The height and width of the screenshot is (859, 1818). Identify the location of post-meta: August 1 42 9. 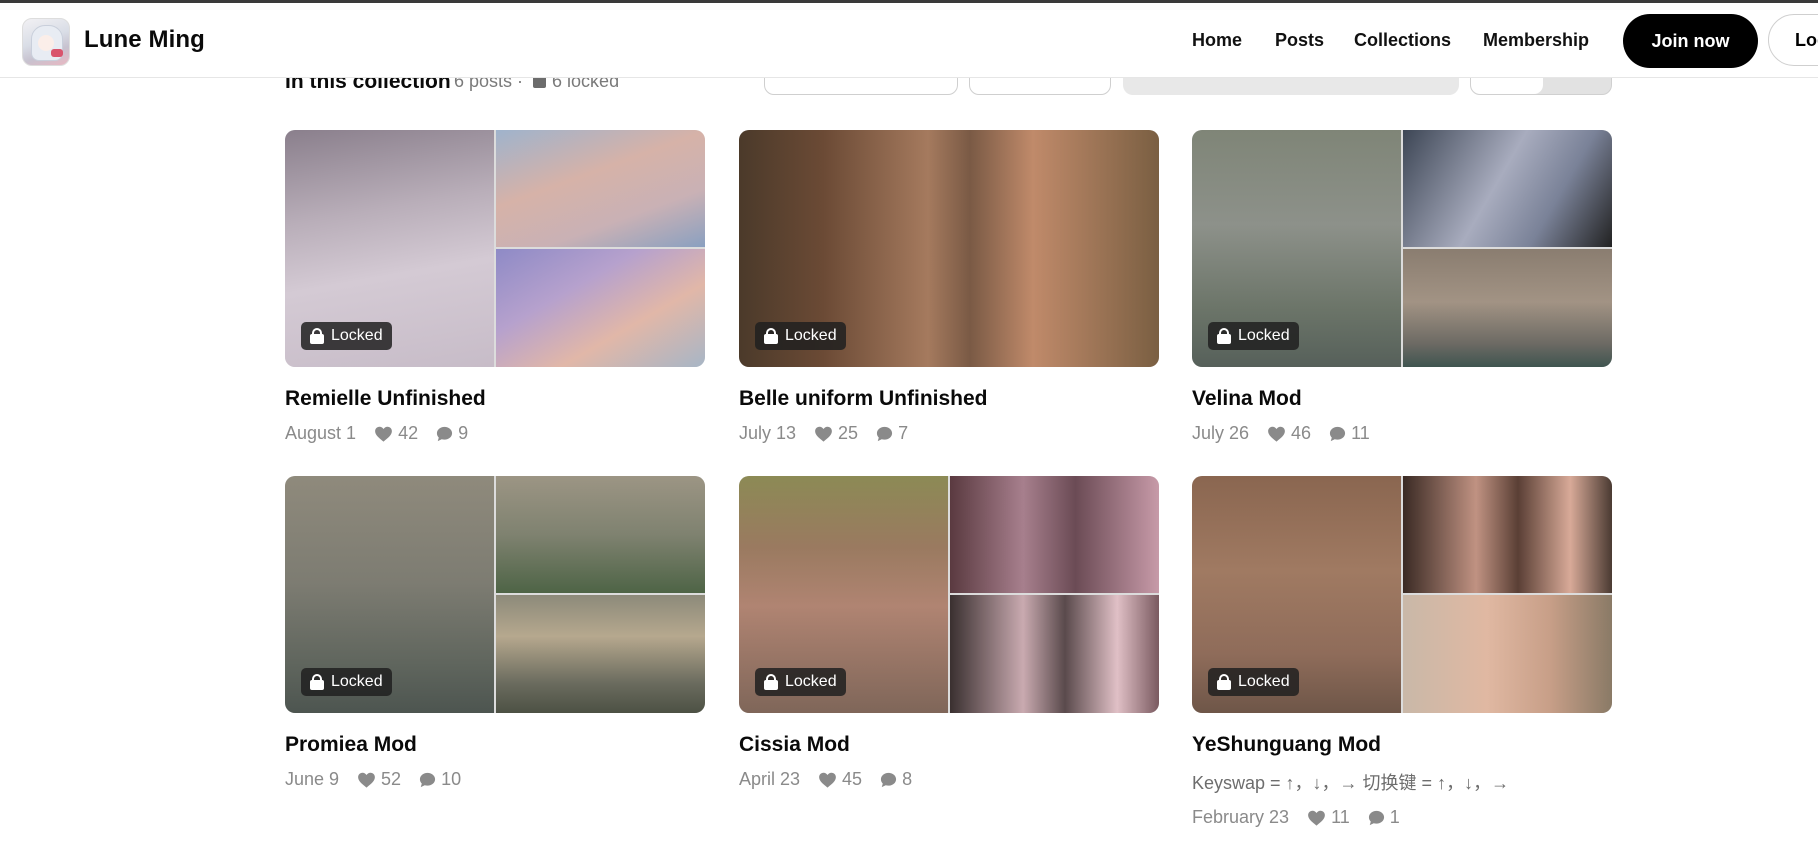
(495, 433).